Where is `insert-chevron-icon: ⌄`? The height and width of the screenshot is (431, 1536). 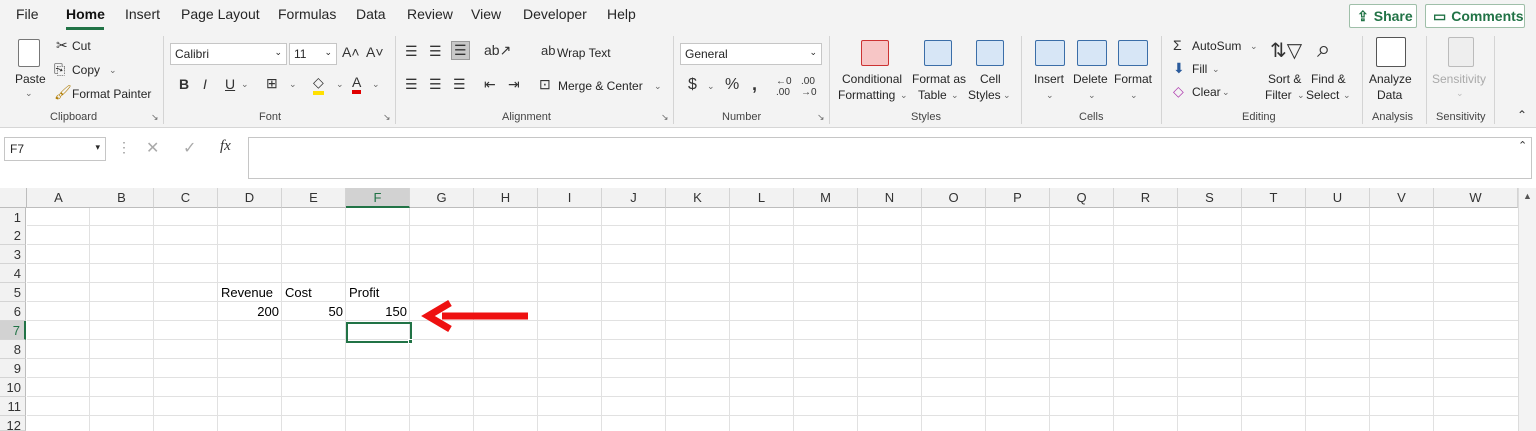 insert-chevron-icon: ⌄ is located at coordinates (1050, 95).